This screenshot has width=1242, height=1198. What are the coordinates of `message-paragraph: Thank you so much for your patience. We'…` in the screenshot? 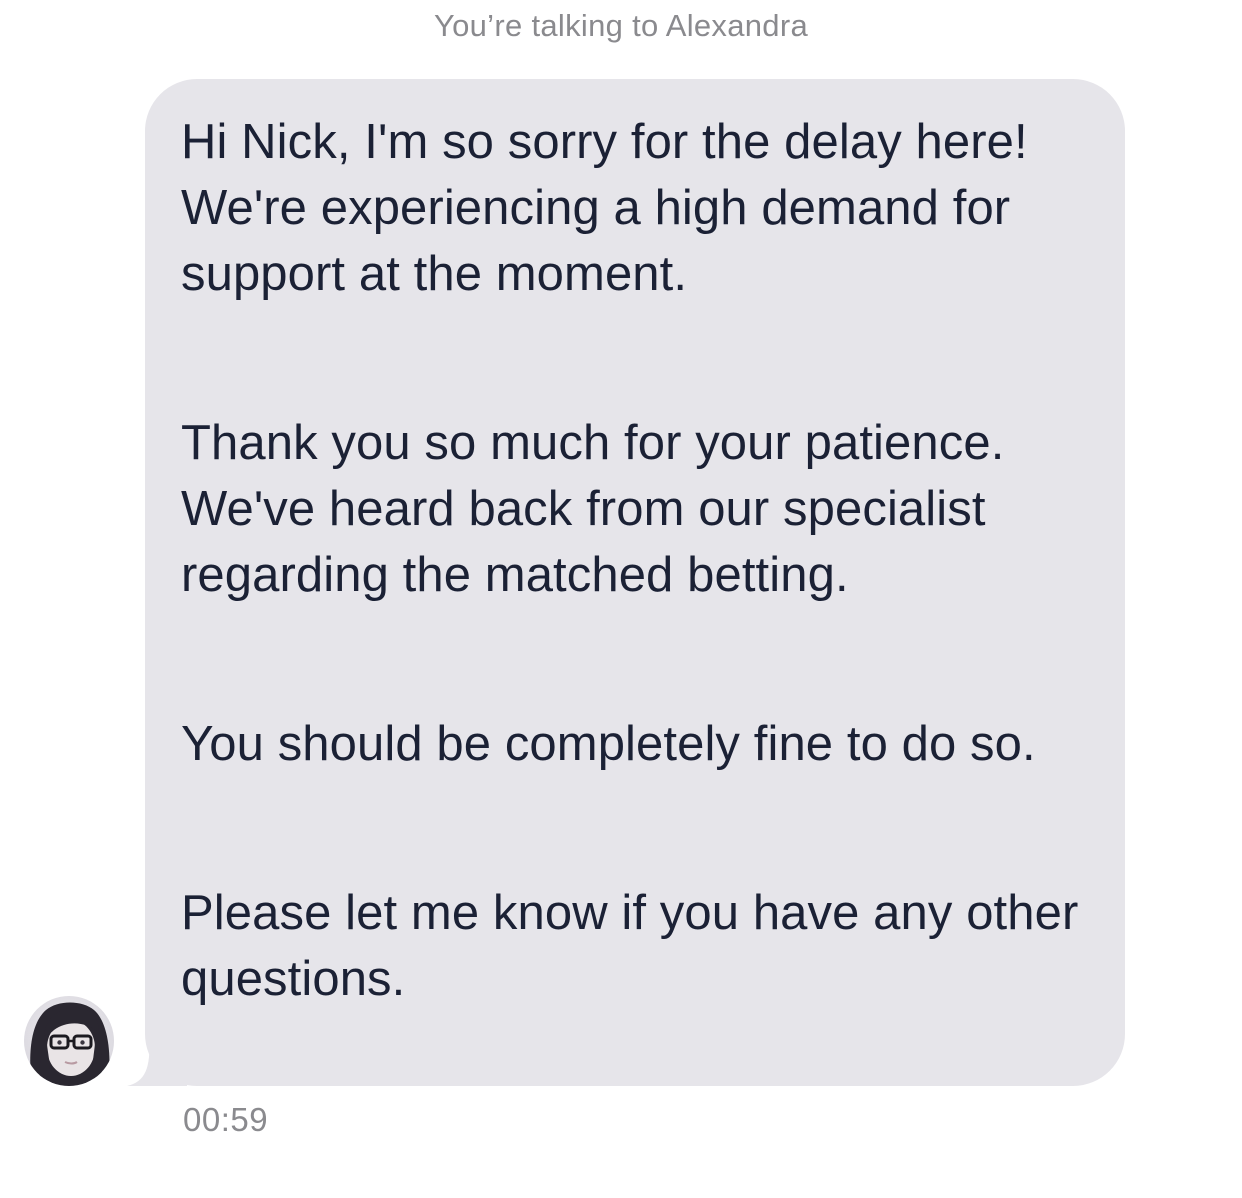 It's located at (593, 509).